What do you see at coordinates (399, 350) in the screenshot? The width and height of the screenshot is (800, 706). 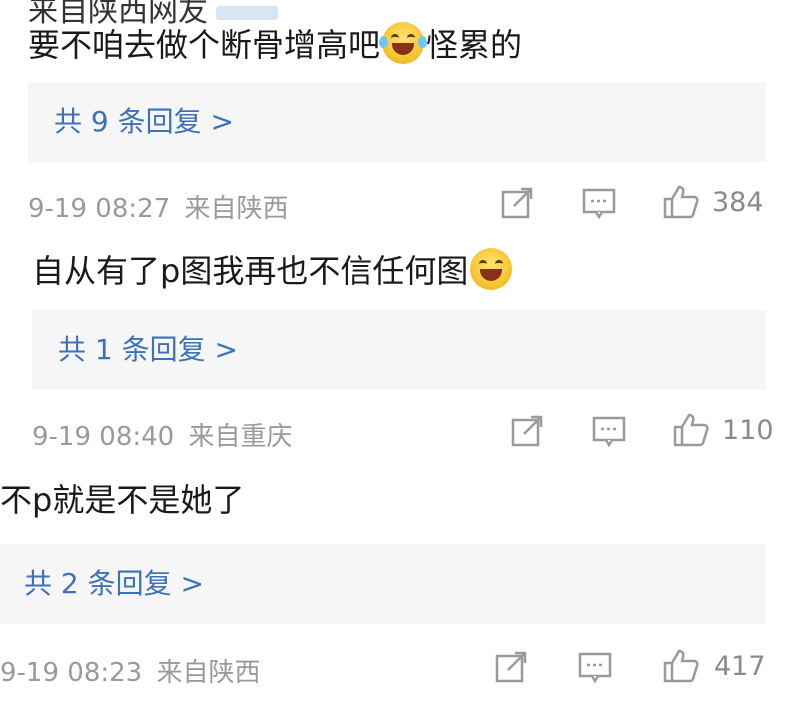 I see `reply-summary-box: 共 1 条回复 >` at bounding box center [399, 350].